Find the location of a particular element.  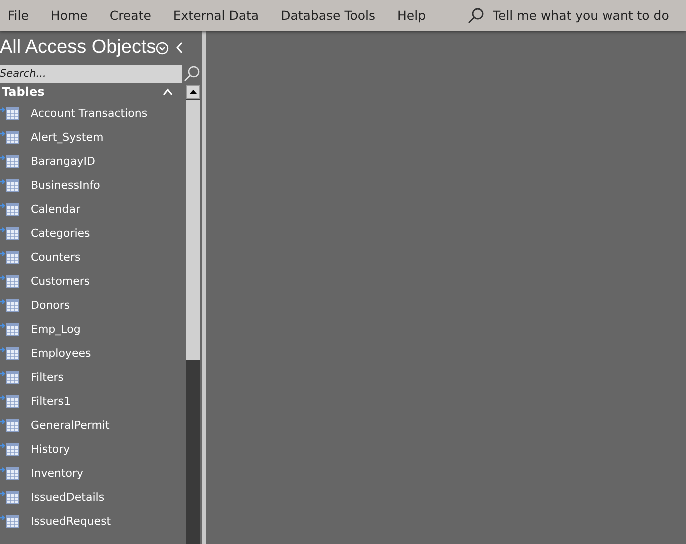

table-item: GeneralPermit is located at coordinates (93, 425).